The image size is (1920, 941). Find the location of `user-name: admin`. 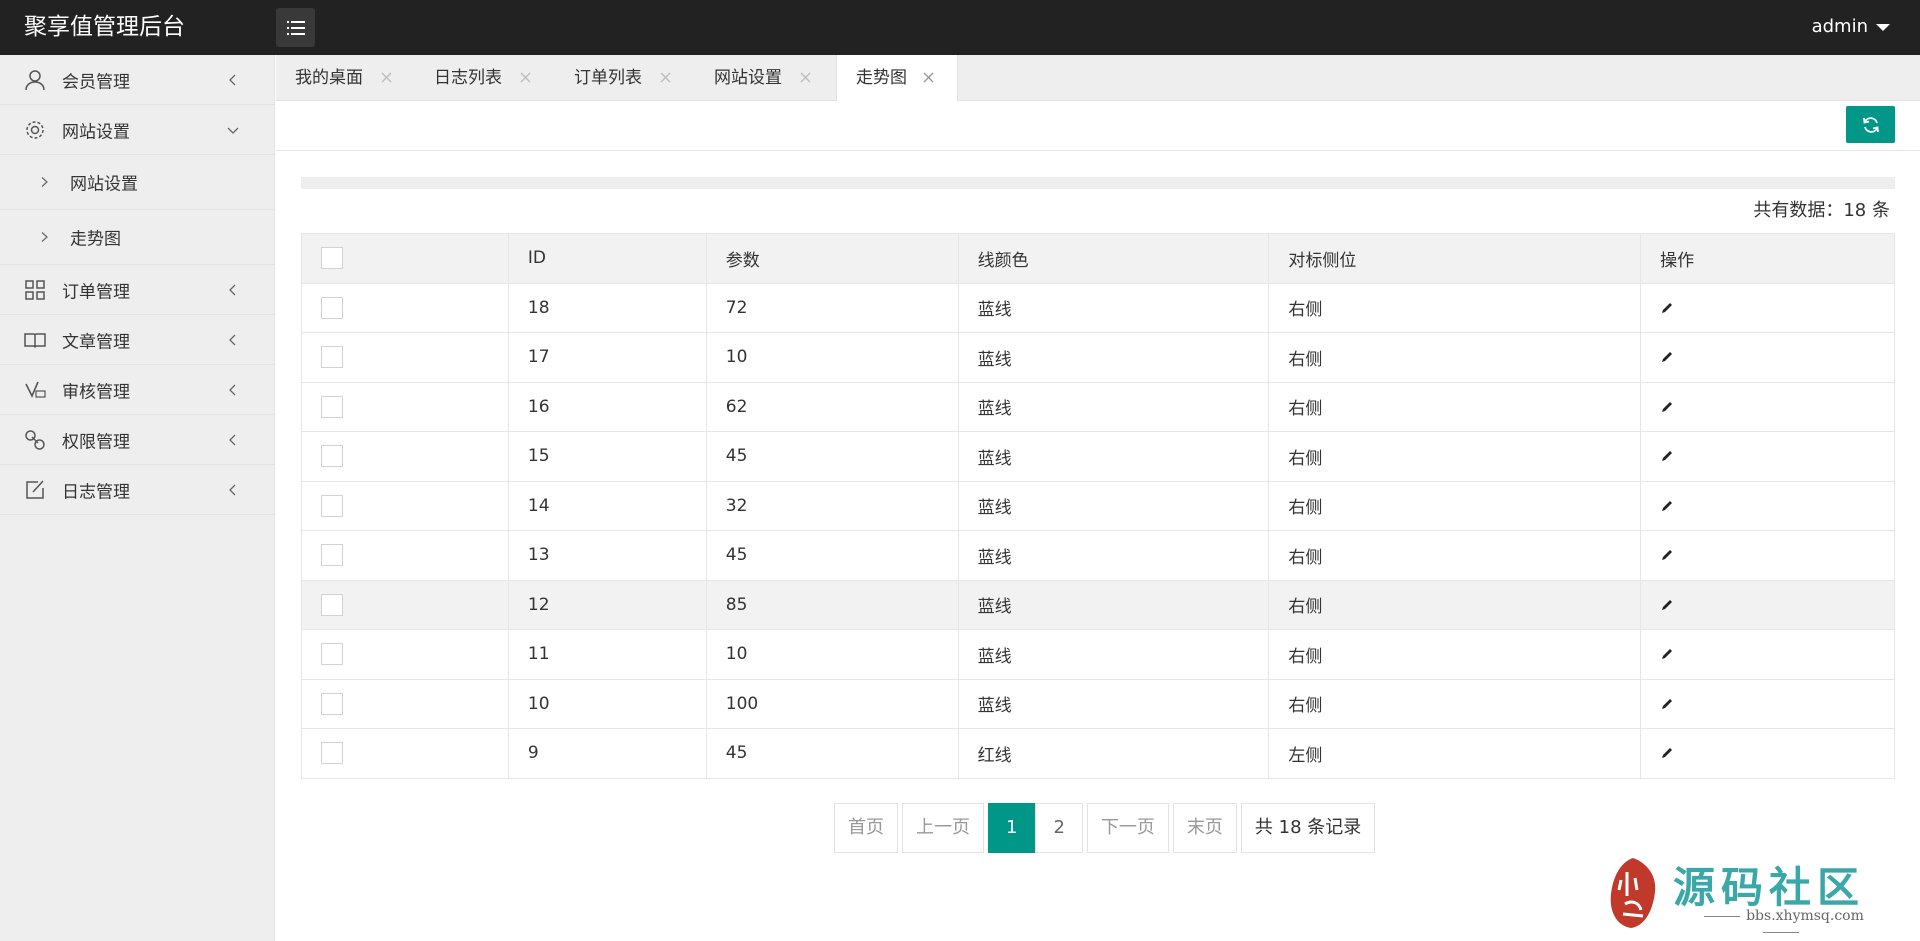

user-name: admin is located at coordinates (1839, 26).